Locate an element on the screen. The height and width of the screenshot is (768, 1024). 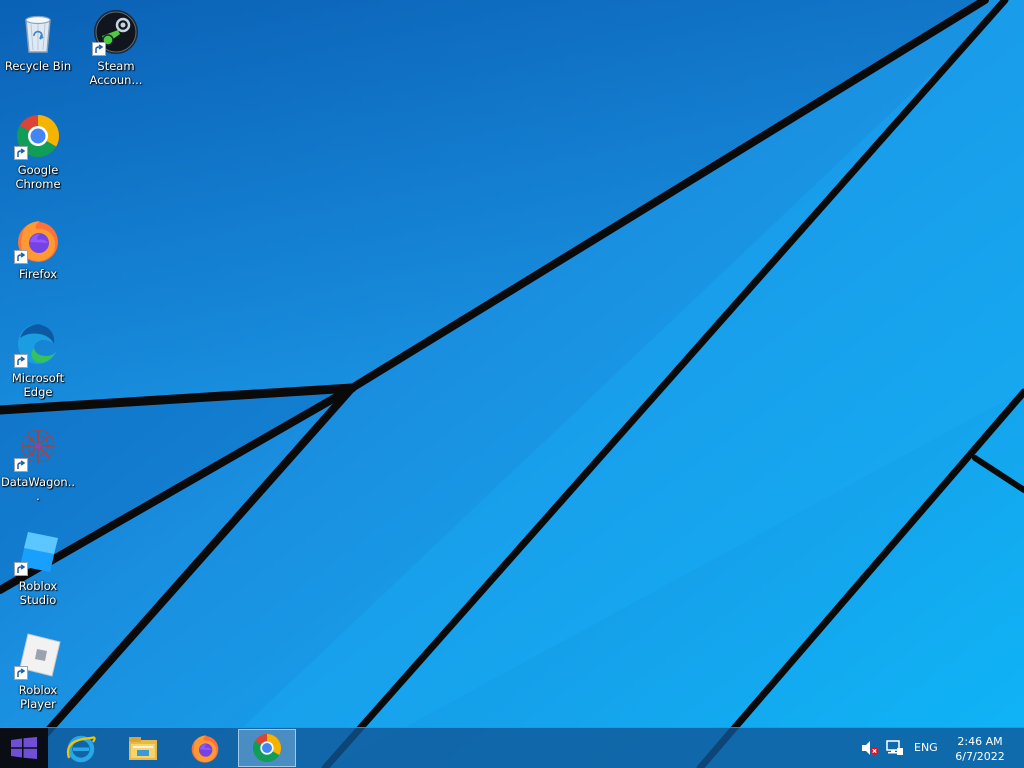
windows-logo-icon is located at coordinates (24, 748).